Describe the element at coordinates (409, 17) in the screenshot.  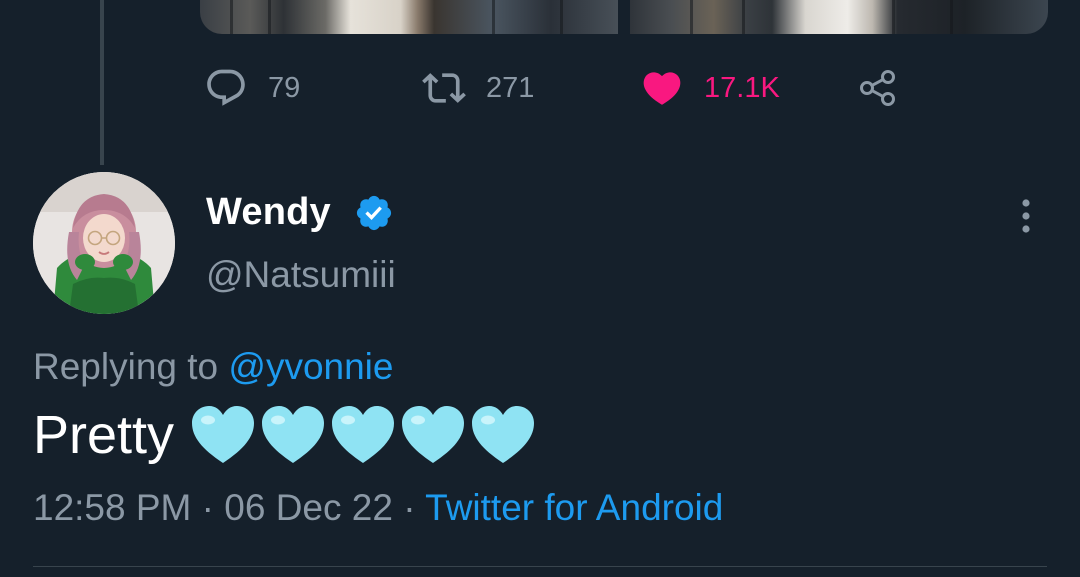
I see `media-photo-left` at that location.